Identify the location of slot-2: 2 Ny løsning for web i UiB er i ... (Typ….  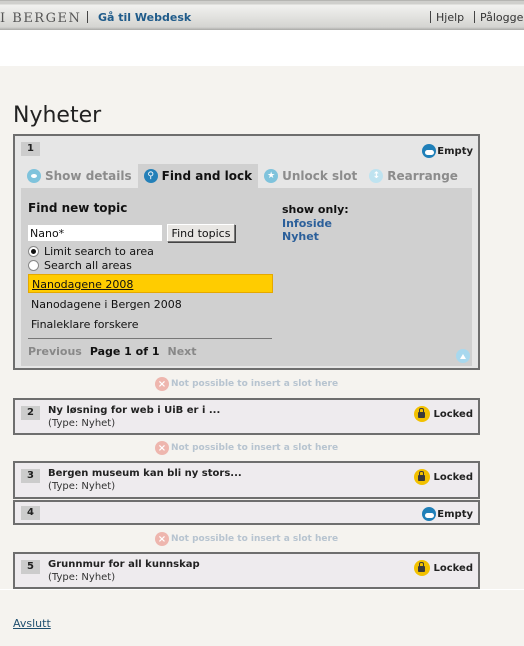
(246, 416).